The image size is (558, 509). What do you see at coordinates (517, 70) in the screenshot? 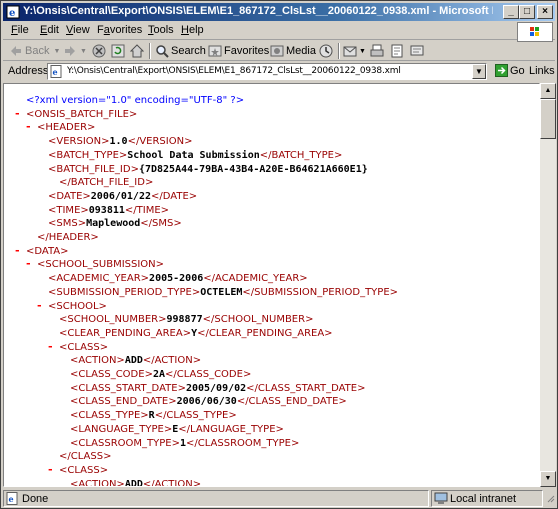
I see `go-label: Go` at bounding box center [517, 70].